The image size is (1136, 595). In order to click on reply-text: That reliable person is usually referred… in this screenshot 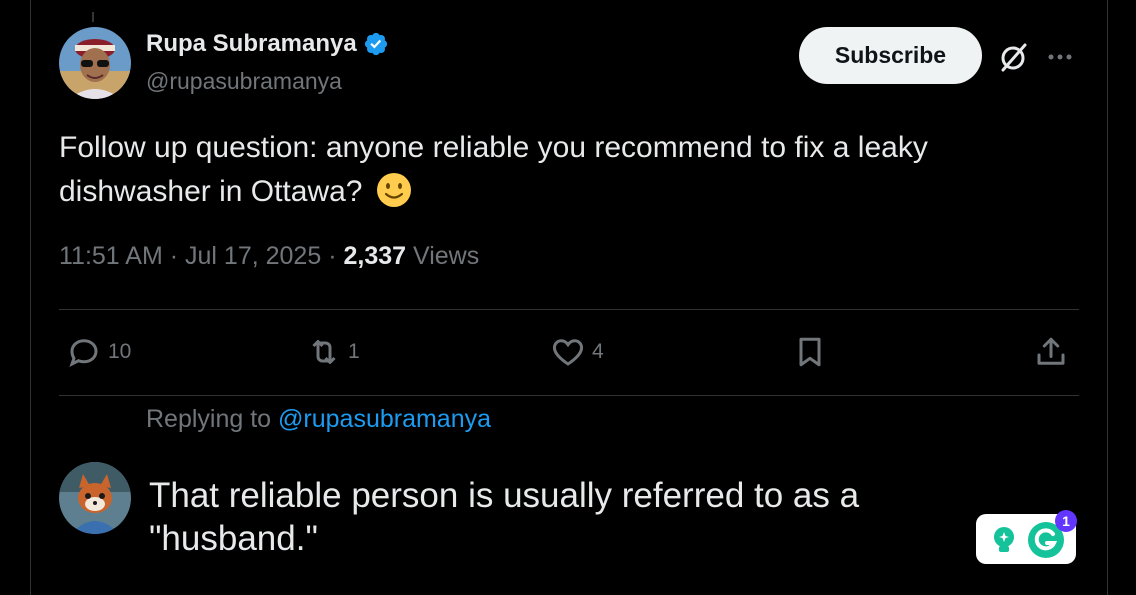, I will do `click(559, 517)`.